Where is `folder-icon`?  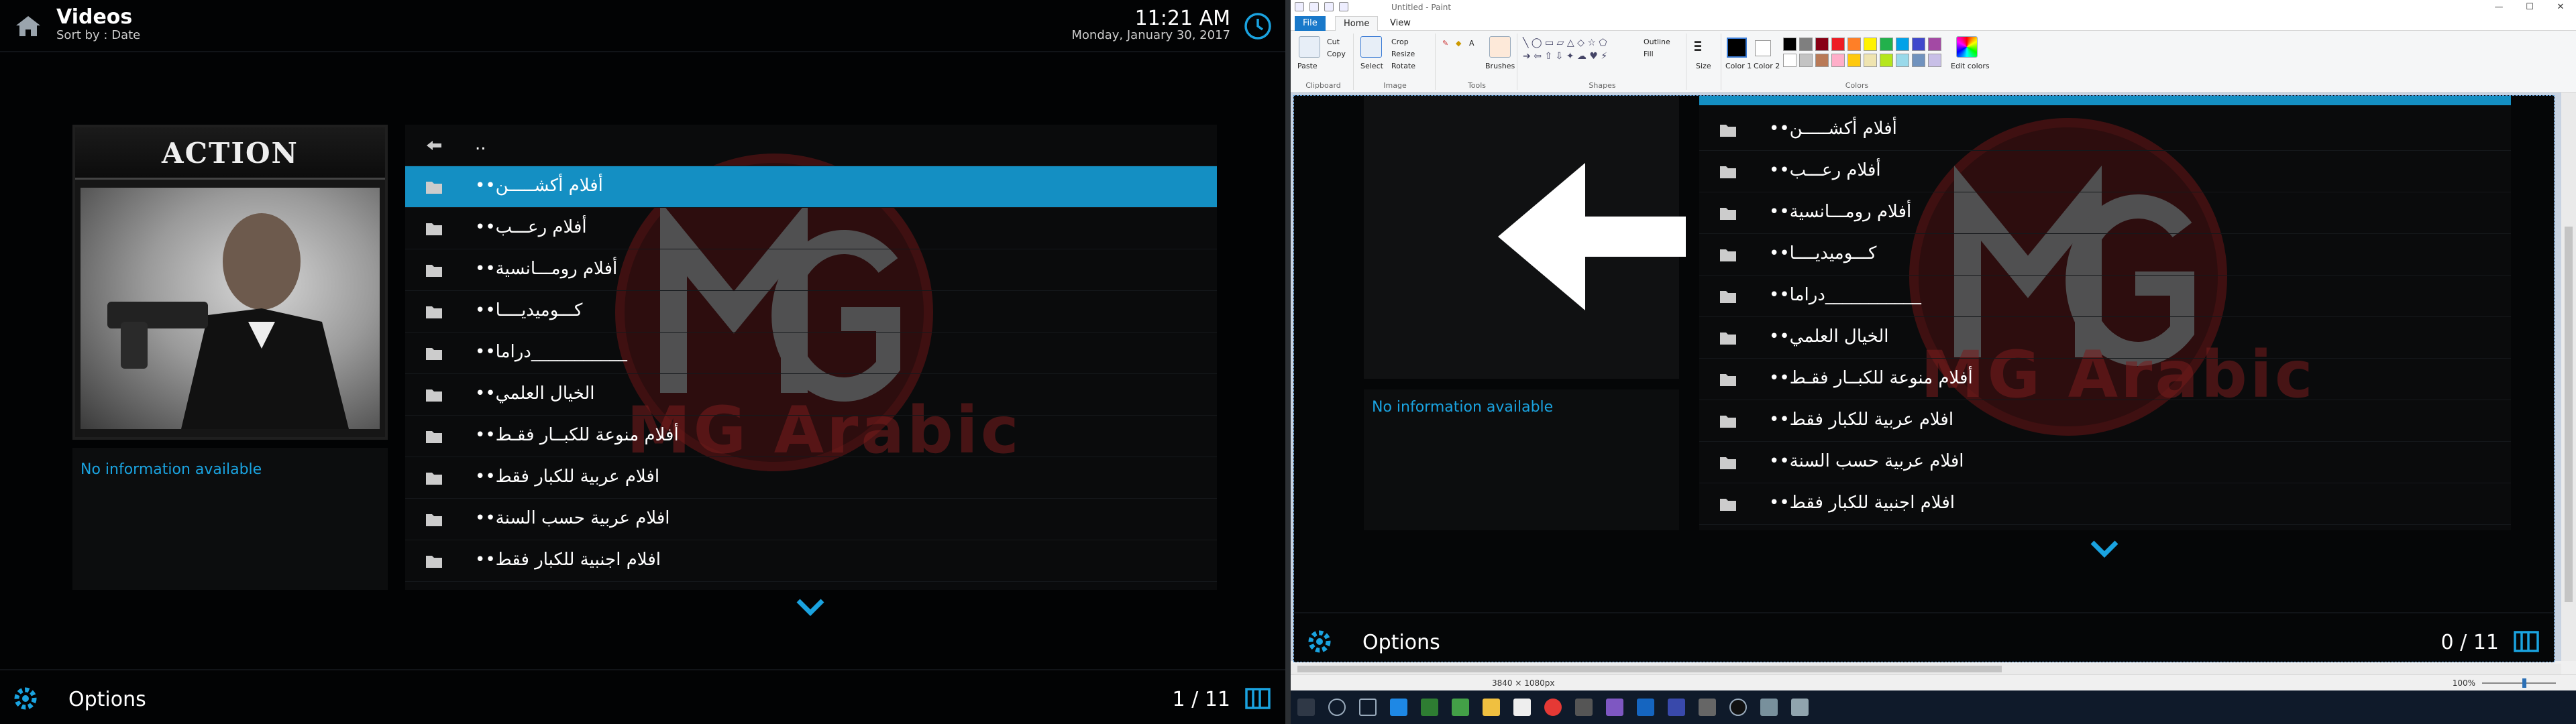 folder-icon is located at coordinates (434, 354).